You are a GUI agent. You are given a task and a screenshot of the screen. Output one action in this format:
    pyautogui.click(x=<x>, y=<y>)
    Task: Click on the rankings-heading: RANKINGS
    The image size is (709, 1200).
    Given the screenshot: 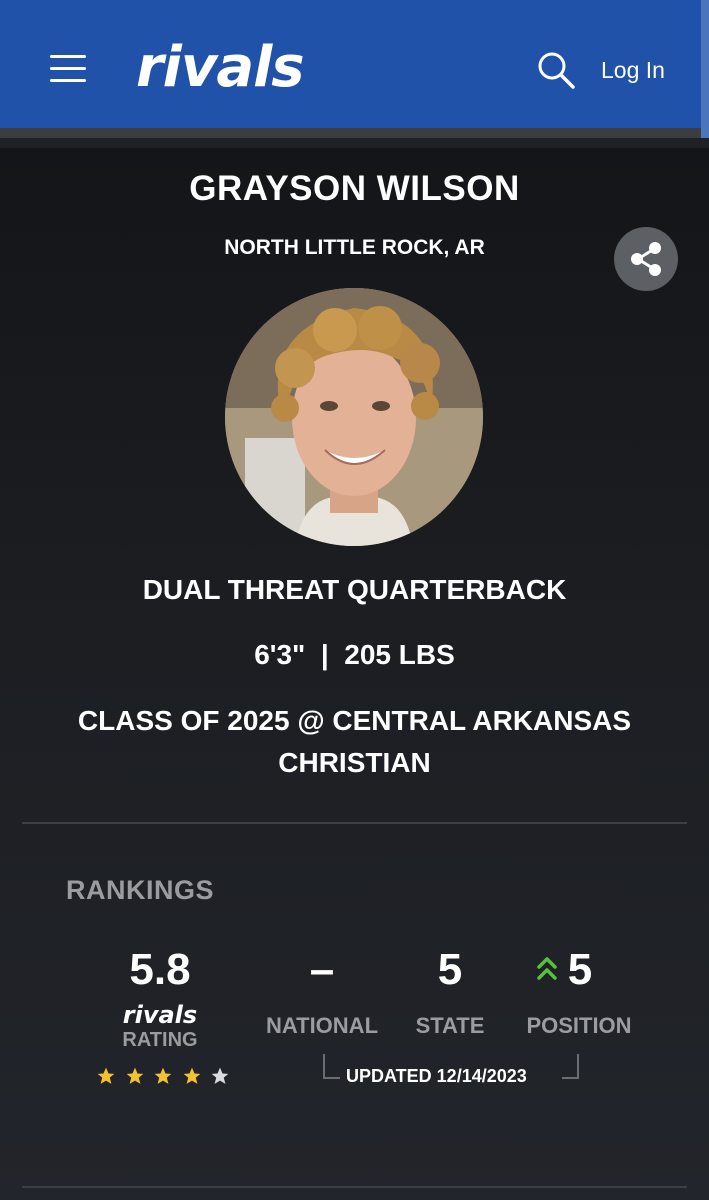 What is the action you would take?
    pyautogui.click(x=140, y=890)
    